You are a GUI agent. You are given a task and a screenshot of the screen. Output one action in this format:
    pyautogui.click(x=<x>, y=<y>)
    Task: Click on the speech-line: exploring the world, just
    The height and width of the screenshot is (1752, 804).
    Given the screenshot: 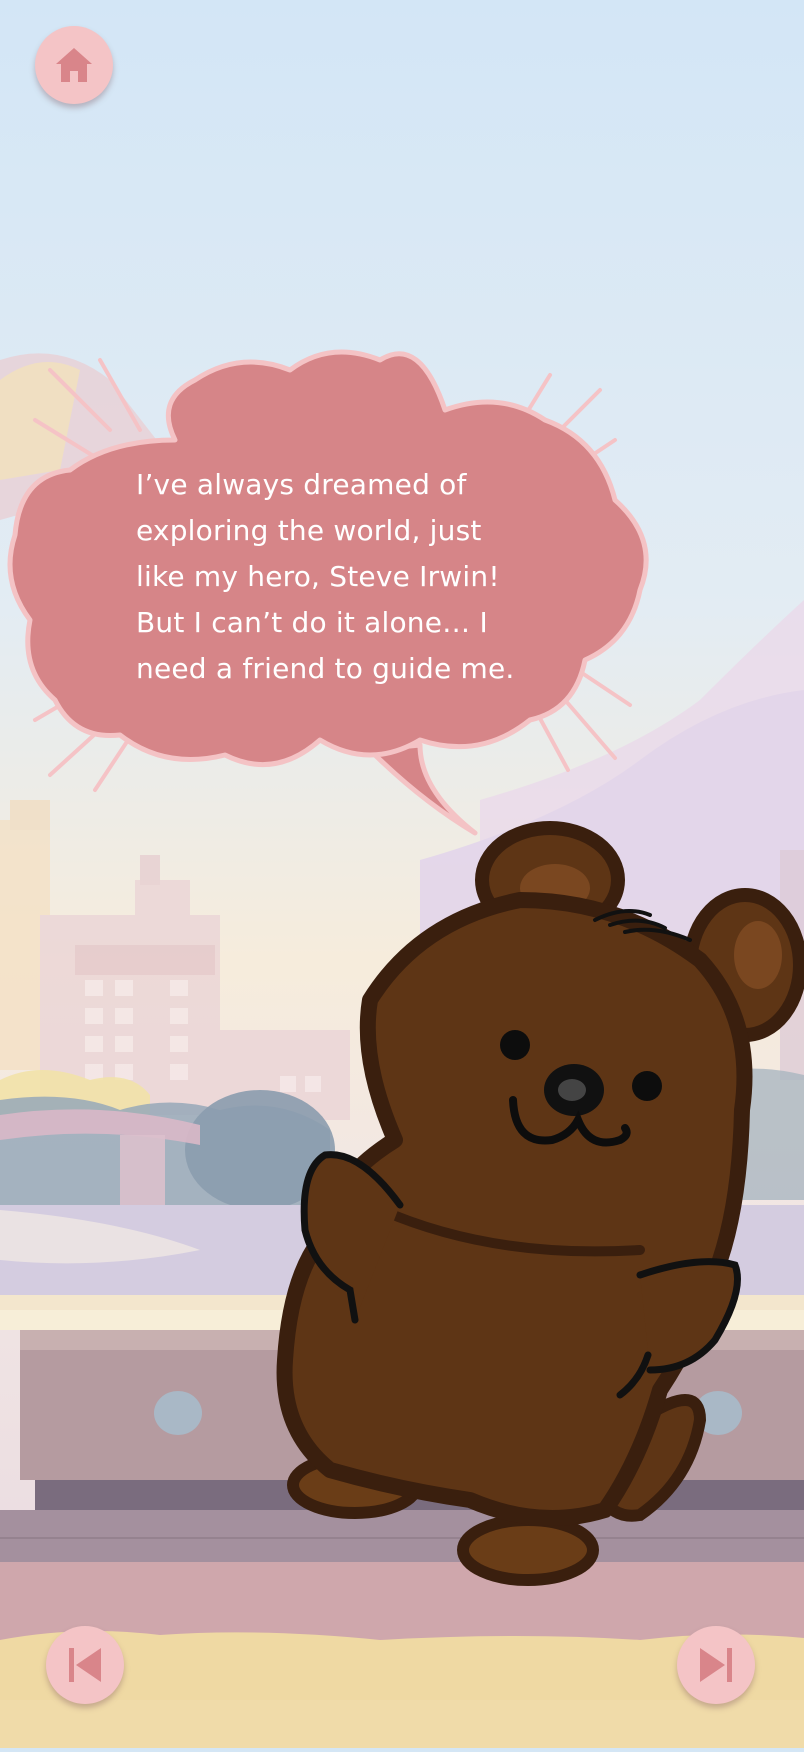 What is the action you would take?
    pyautogui.click(x=309, y=530)
    